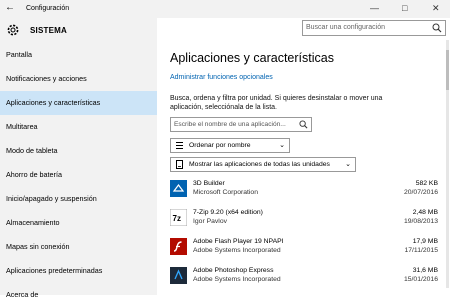 This screenshot has width=450, height=307. Describe the element at coordinates (421, 250) in the screenshot. I see `app-install-date: 17/11/2015` at that location.